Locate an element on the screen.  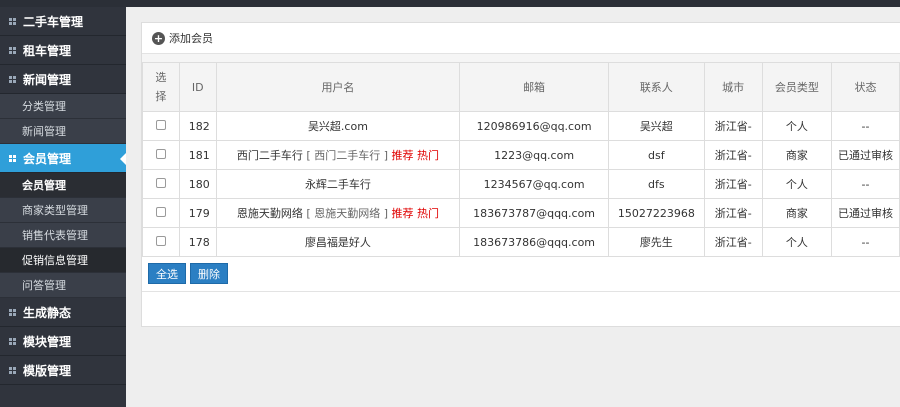
sidebar-item-qa: 问答管理 is located at coordinates (63, 285).